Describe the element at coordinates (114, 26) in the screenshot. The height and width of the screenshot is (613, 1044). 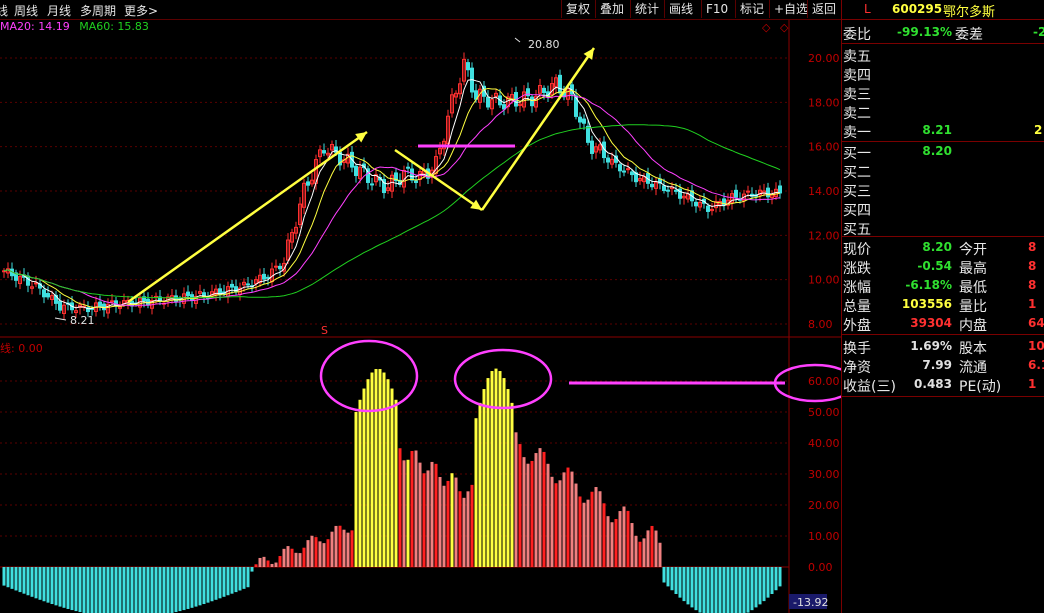
I see `ma60-label: MA60: 15.83` at that location.